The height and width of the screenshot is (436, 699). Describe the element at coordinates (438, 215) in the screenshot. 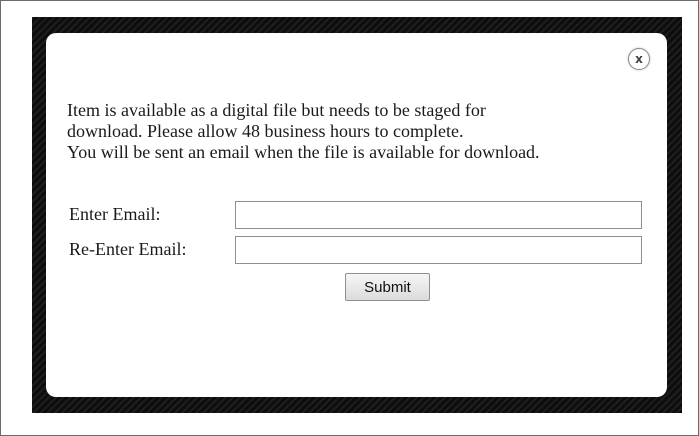

I see `email-field` at that location.